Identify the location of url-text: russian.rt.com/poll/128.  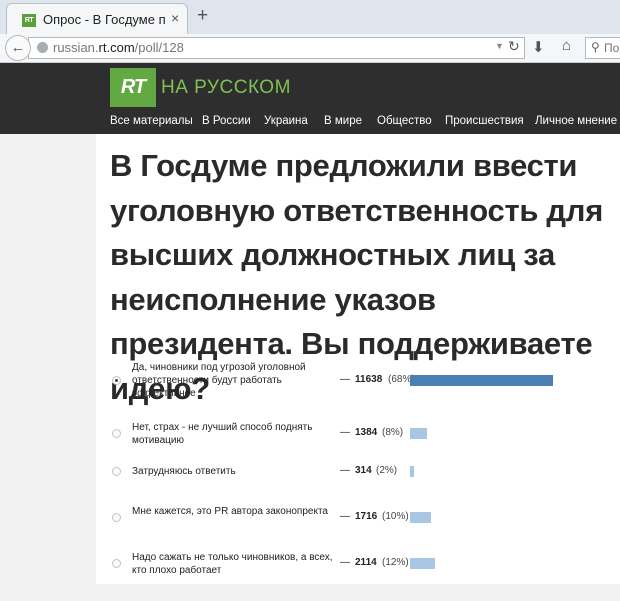
(118, 47).